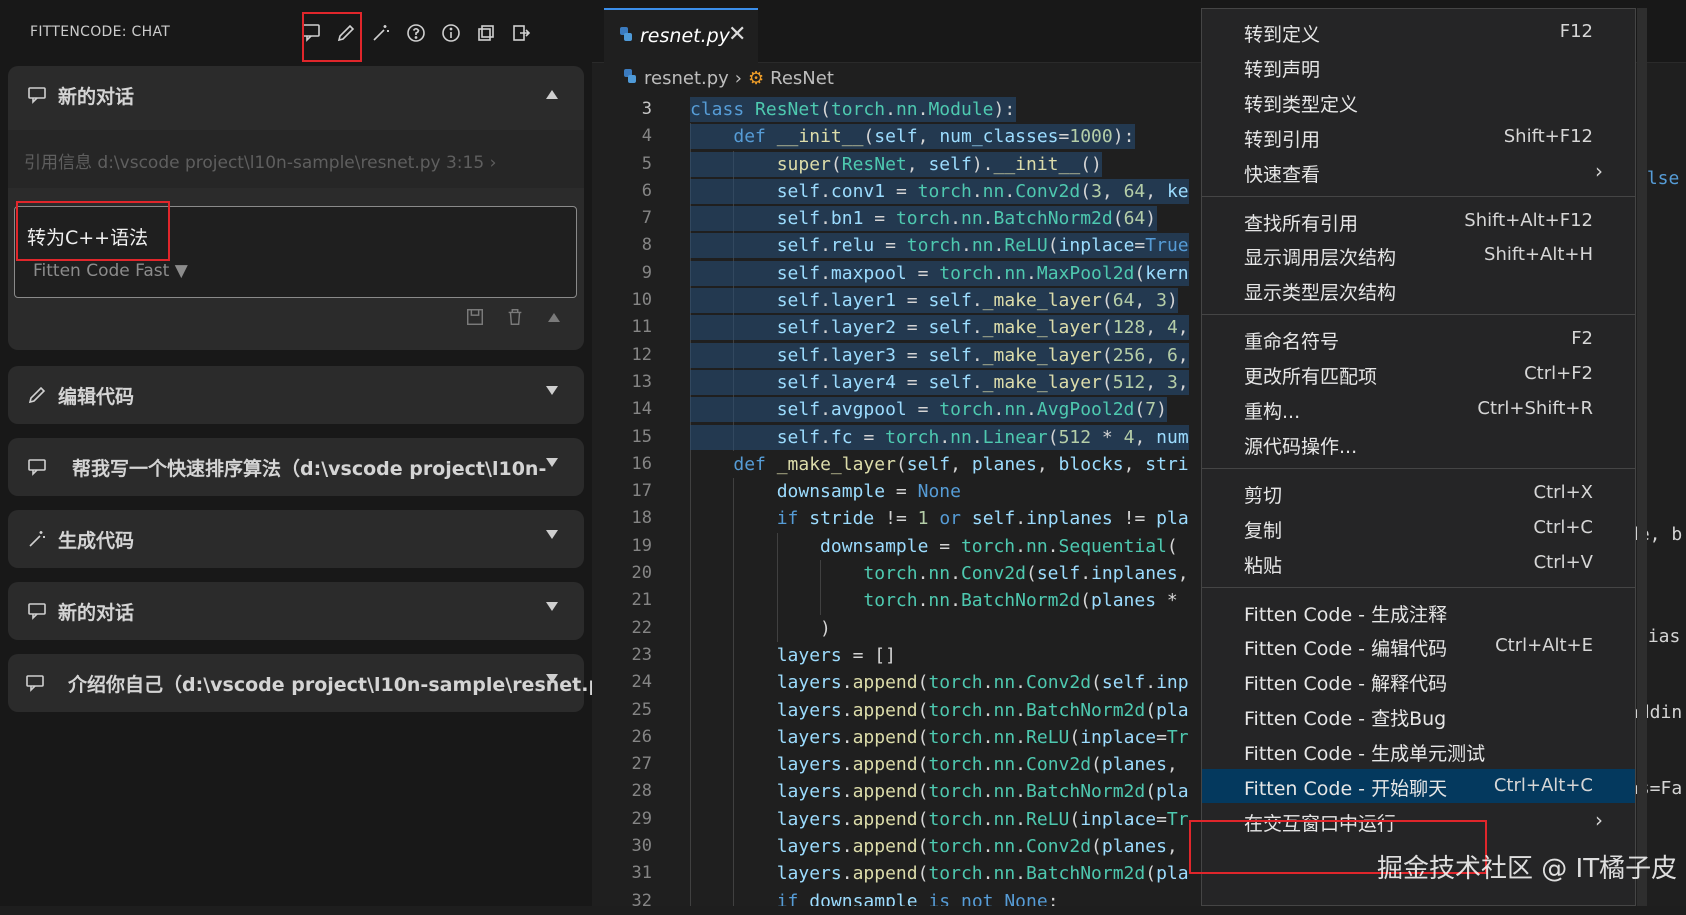 This screenshot has width=1686, height=915. What do you see at coordinates (950, 328) in the screenshot?
I see `code-line: self.layer2 = self._make_layer(128, 4,` at bounding box center [950, 328].